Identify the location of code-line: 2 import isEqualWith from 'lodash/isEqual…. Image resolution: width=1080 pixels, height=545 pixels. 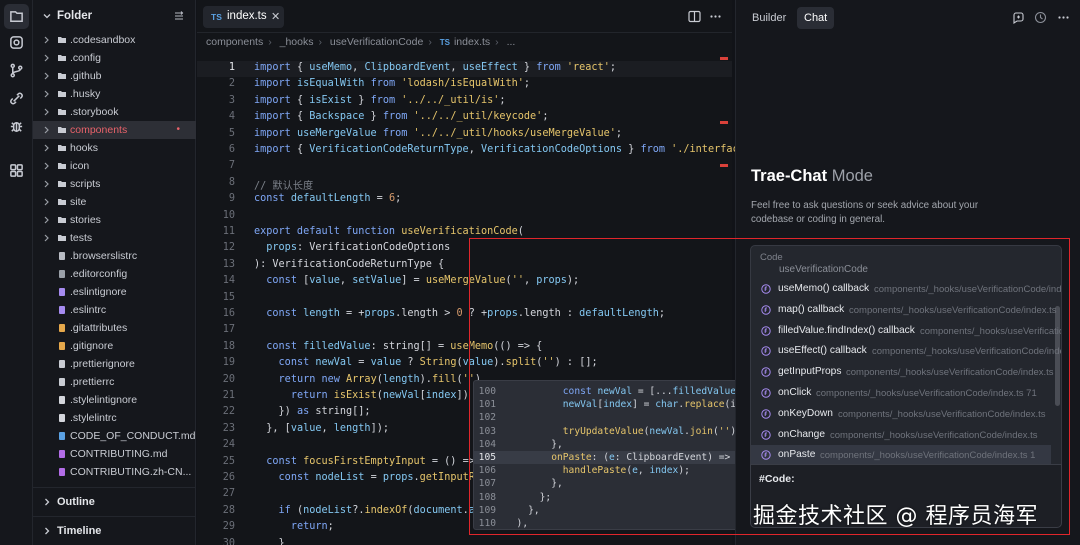
(464, 85).